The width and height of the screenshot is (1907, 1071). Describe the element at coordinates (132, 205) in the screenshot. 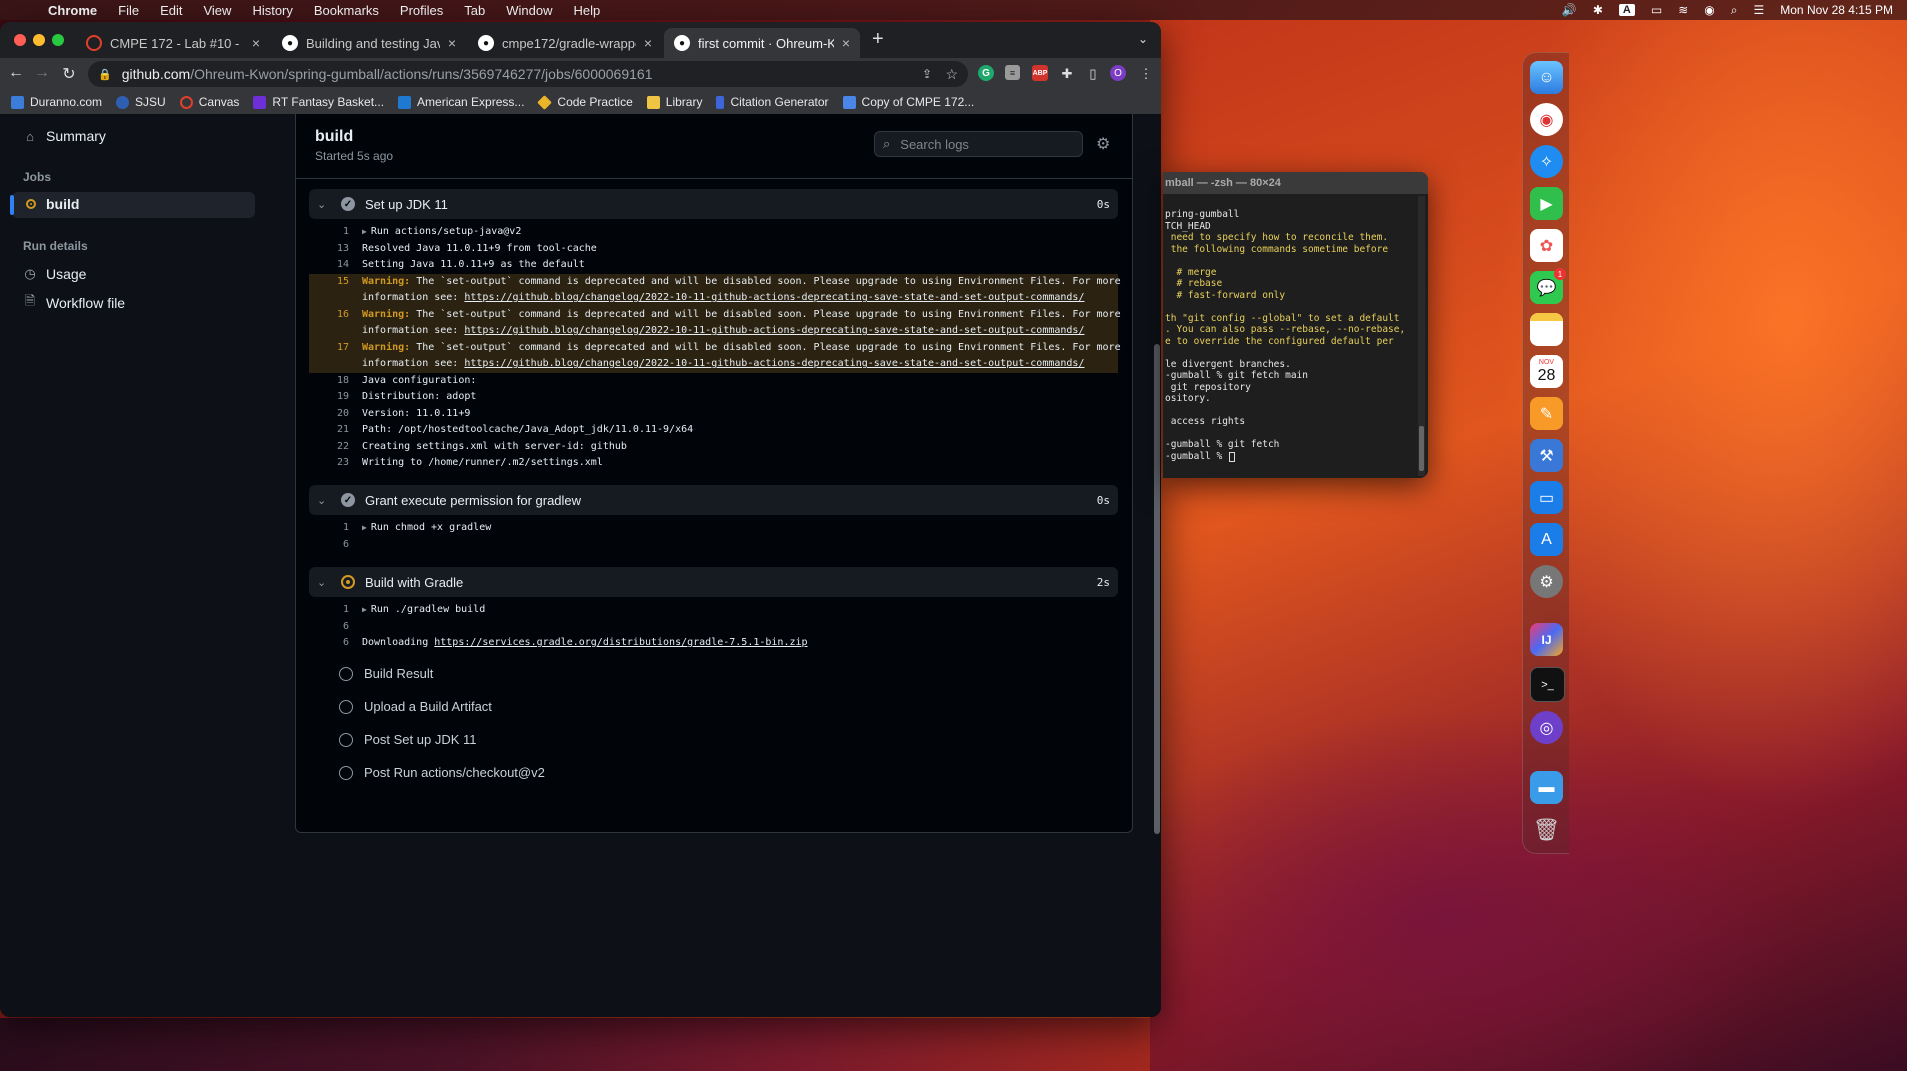

I see `sidebar-item-build-job: build` at that location.